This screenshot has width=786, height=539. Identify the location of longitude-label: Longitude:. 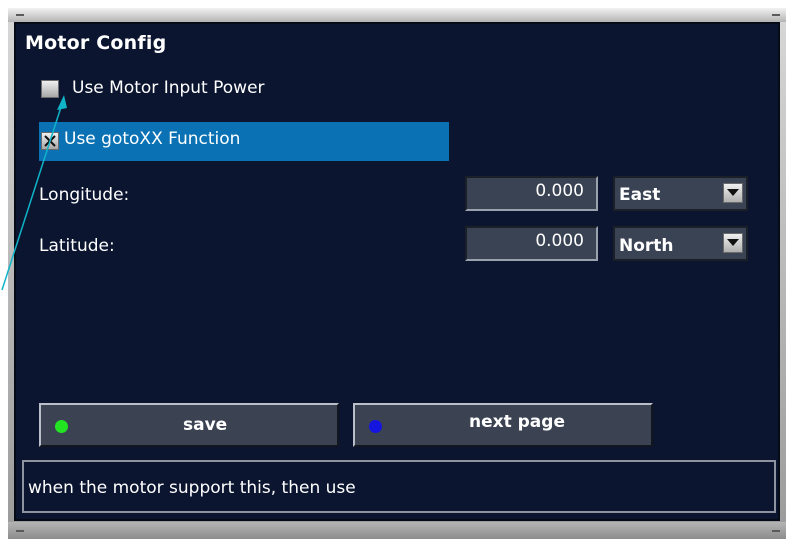
(84, 195).